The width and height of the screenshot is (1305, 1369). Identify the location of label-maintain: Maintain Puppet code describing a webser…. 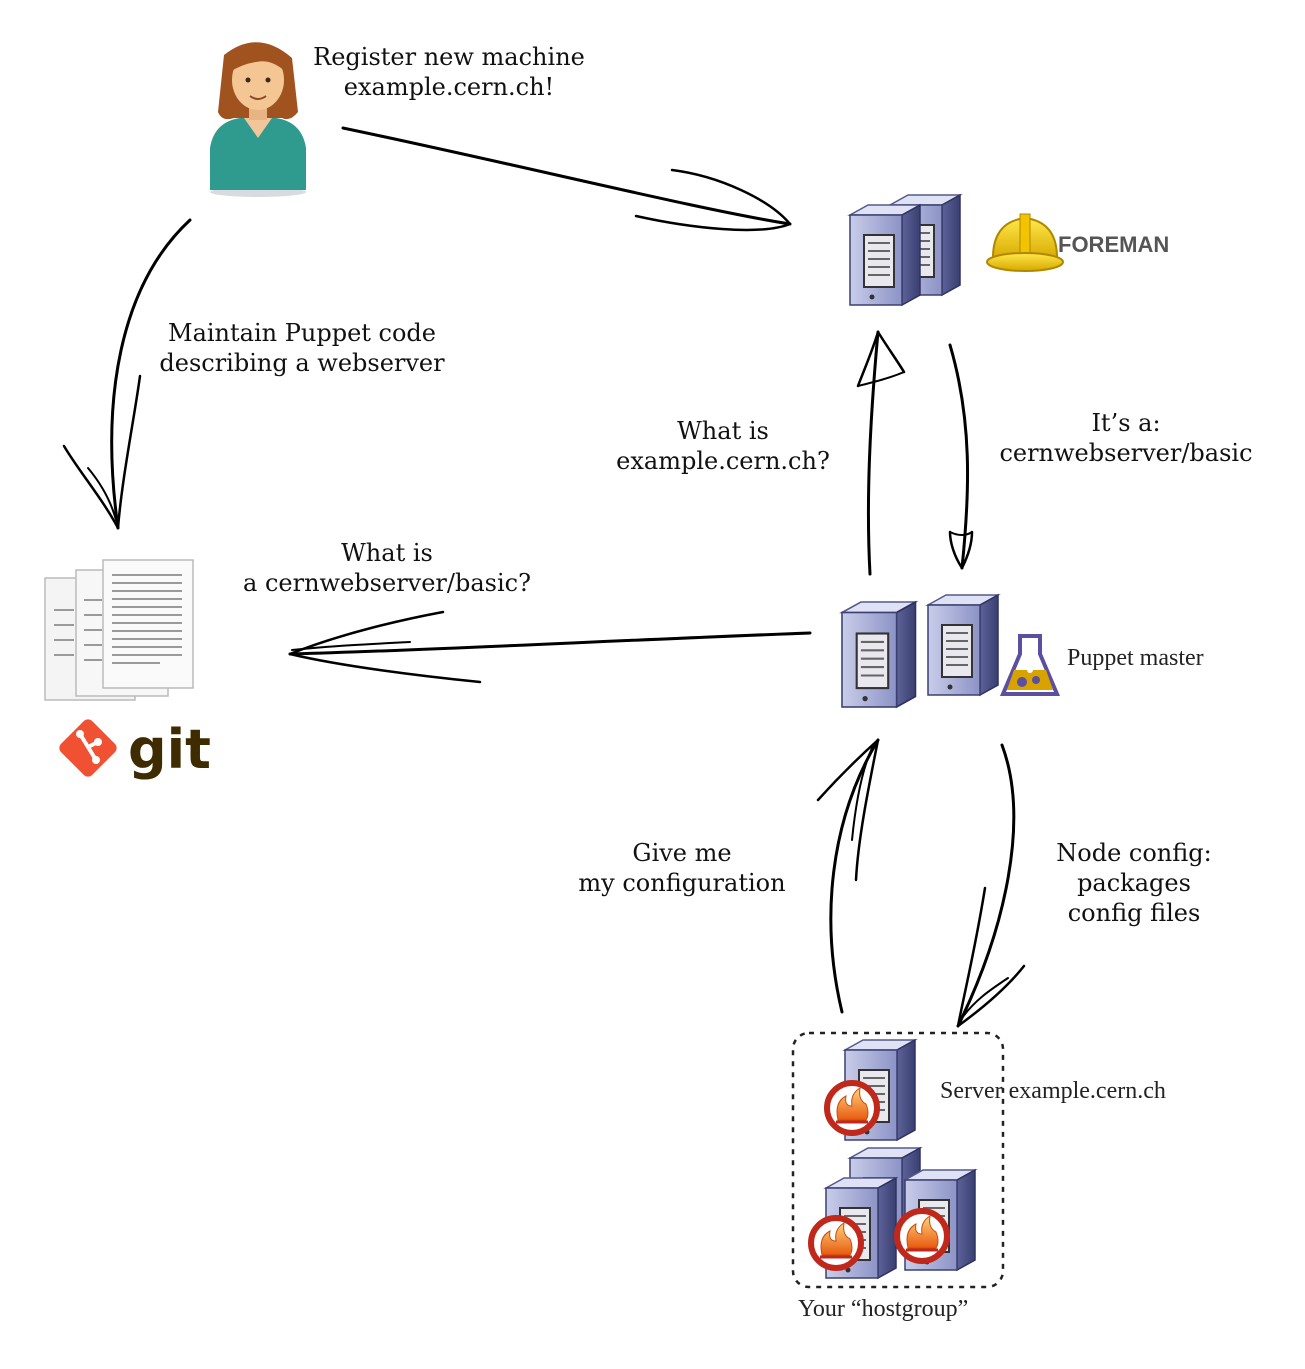
(302, 348).